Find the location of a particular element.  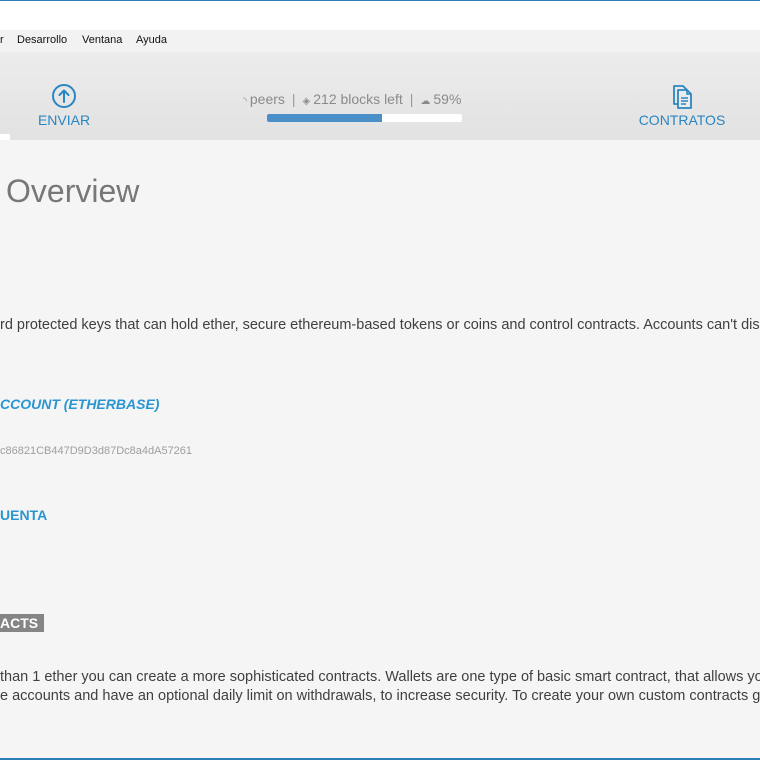

contracts-button-label: CONTRATOS is located at coordinates (682, 120).